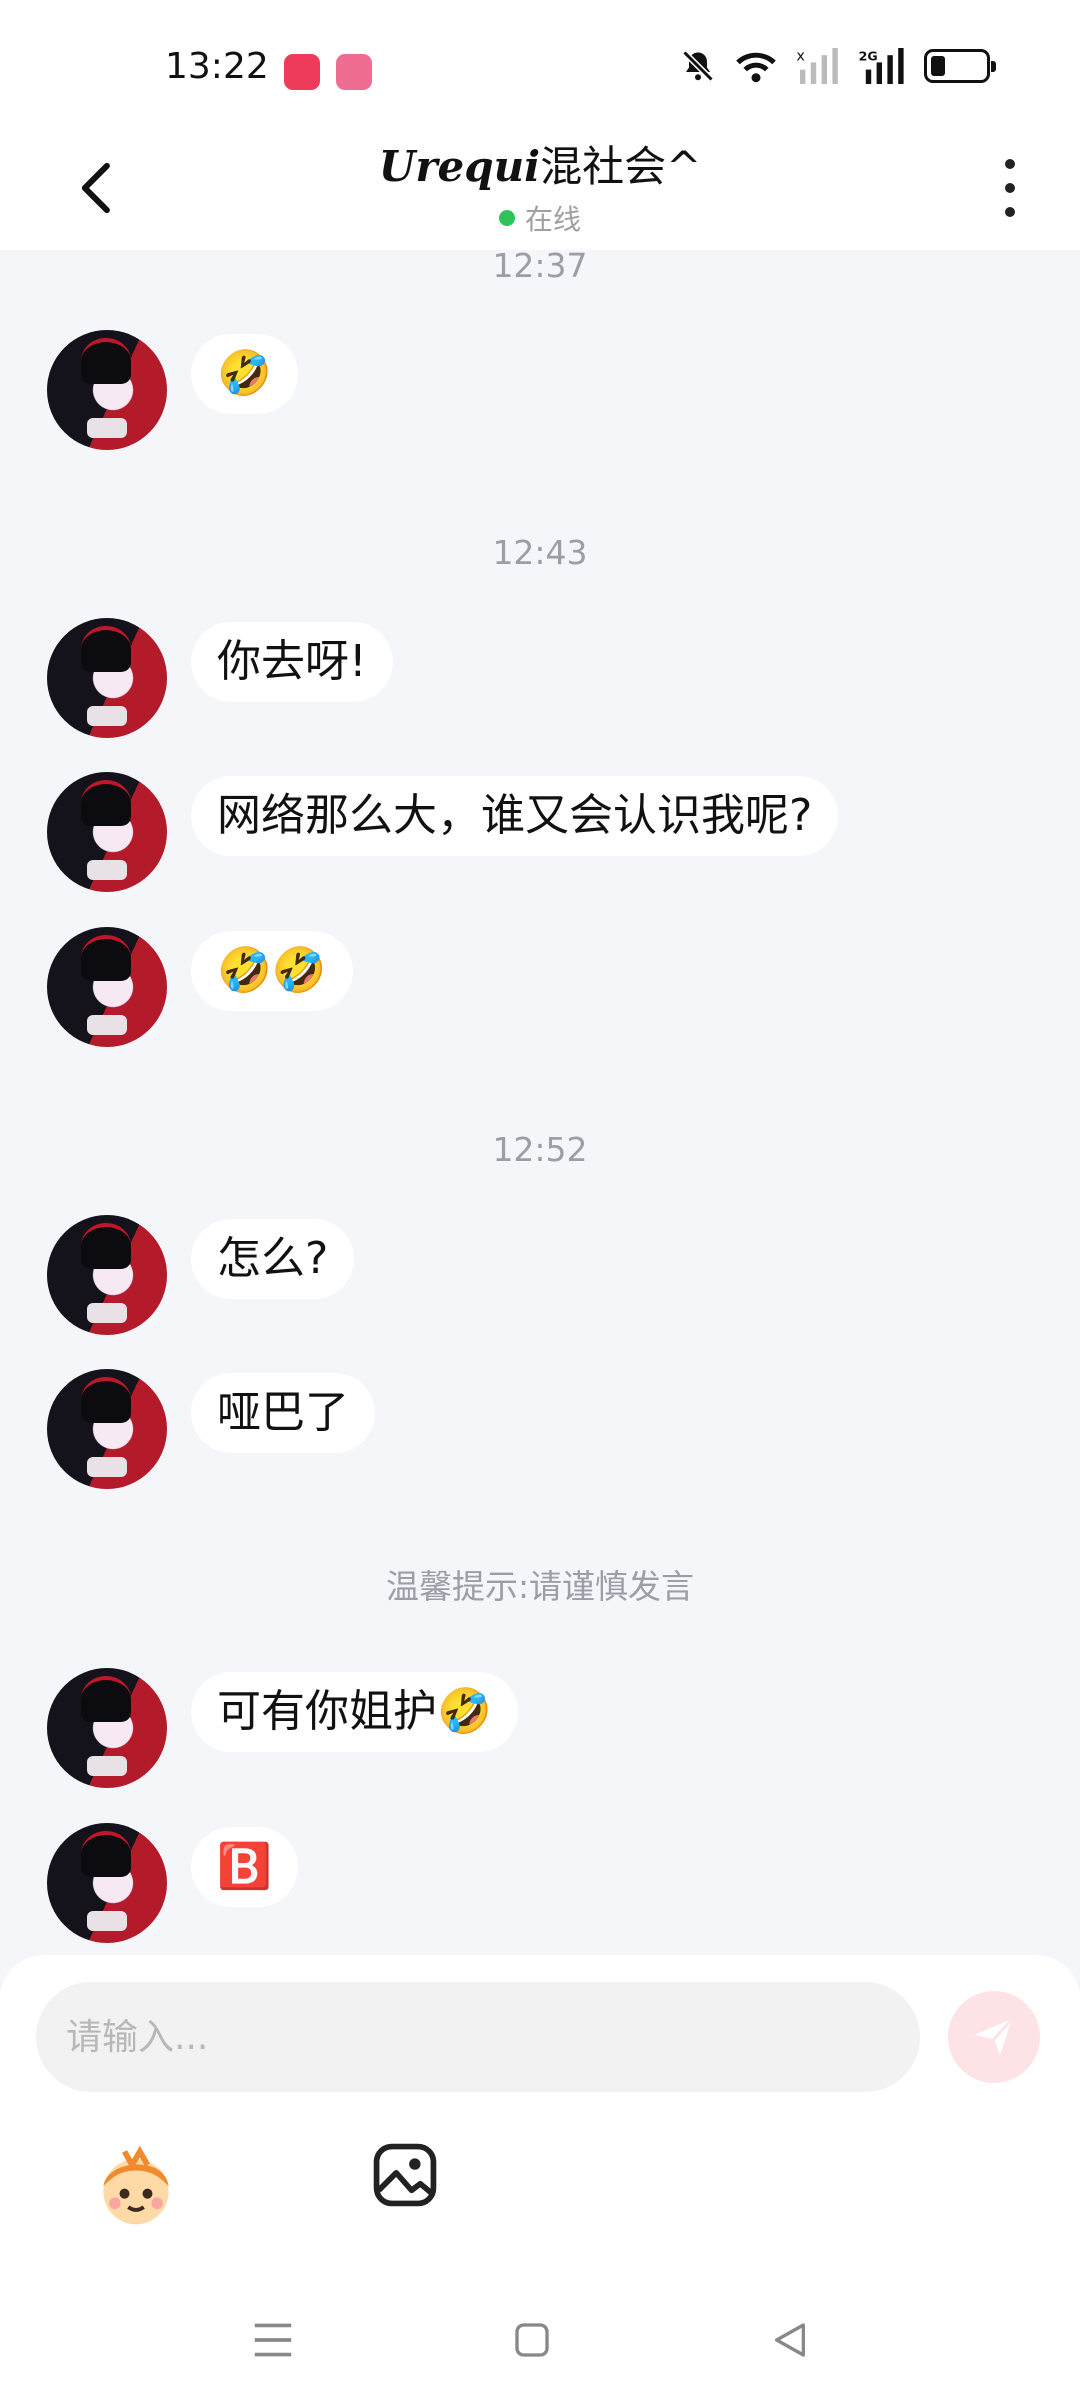  Describe the element at coordinates (881, 66) in the screenshot. I see `signal-2g-icon: 2G` at that location.